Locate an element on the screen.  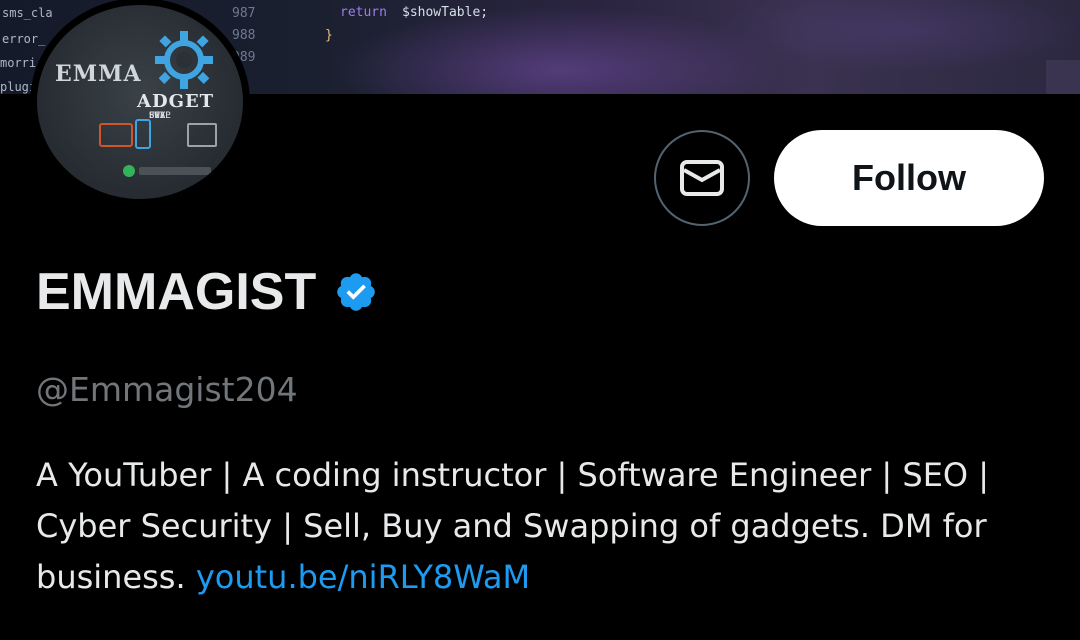
bio-link: youtu.be/niRLY8WaM is located at coordinates (363, 577).